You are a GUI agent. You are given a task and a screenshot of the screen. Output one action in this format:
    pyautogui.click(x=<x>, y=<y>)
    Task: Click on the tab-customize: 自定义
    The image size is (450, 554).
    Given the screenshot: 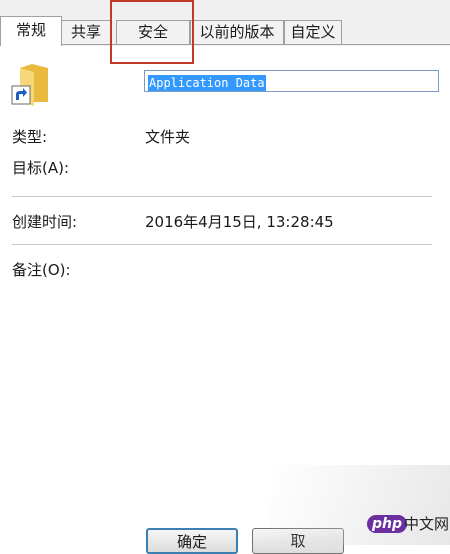 What is the action you would take?
    pyautogui.click(x=313, y=32)
    